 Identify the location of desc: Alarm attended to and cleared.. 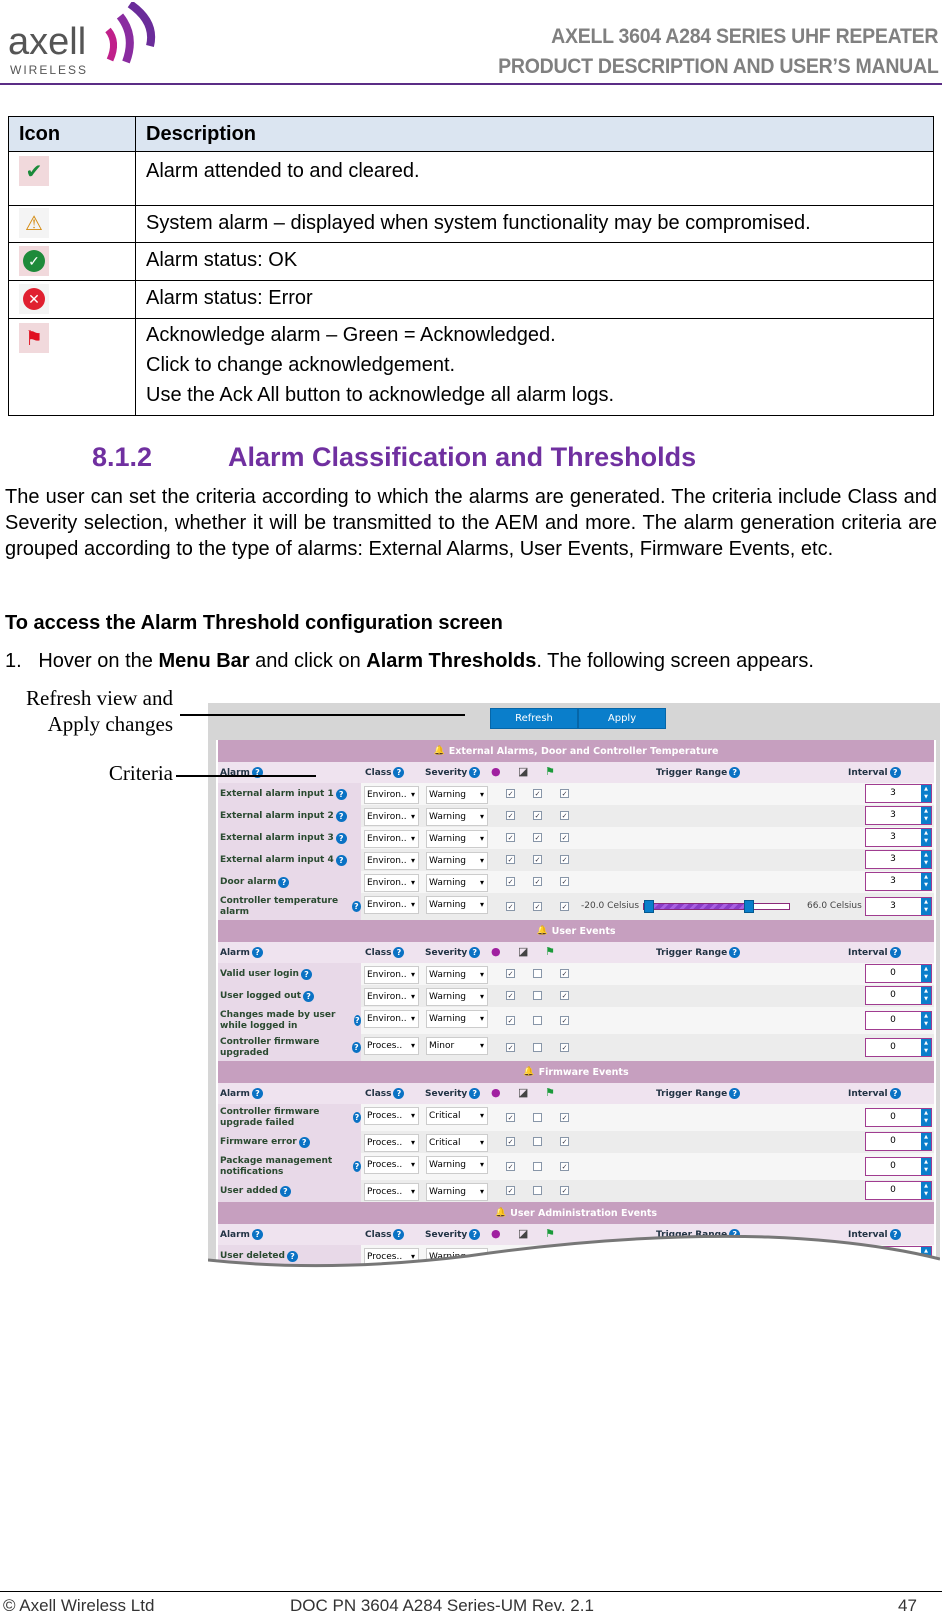
(283, 171).